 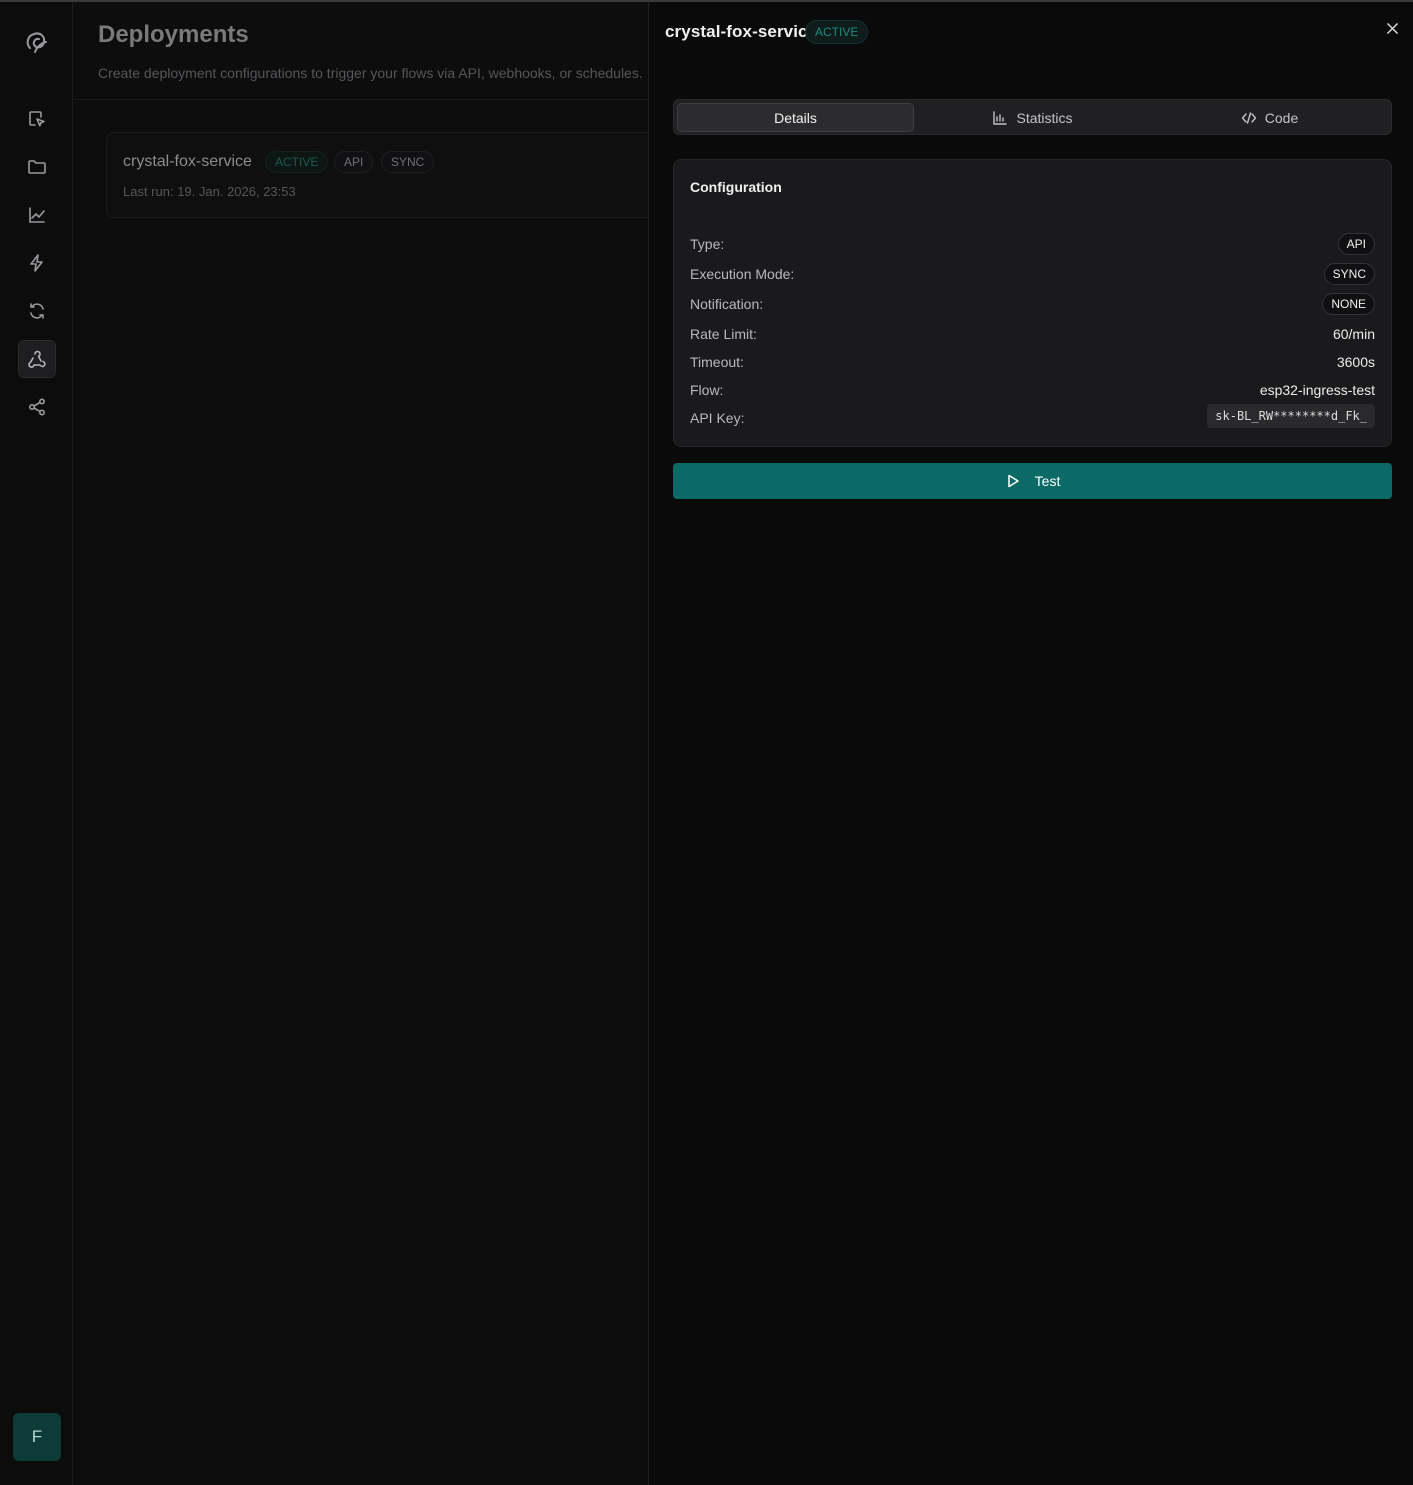 What do you see at coordinates (1032, 245) in the screenshot?
I see `config-row-type: Type: API` at bounding box center [1032, 245].